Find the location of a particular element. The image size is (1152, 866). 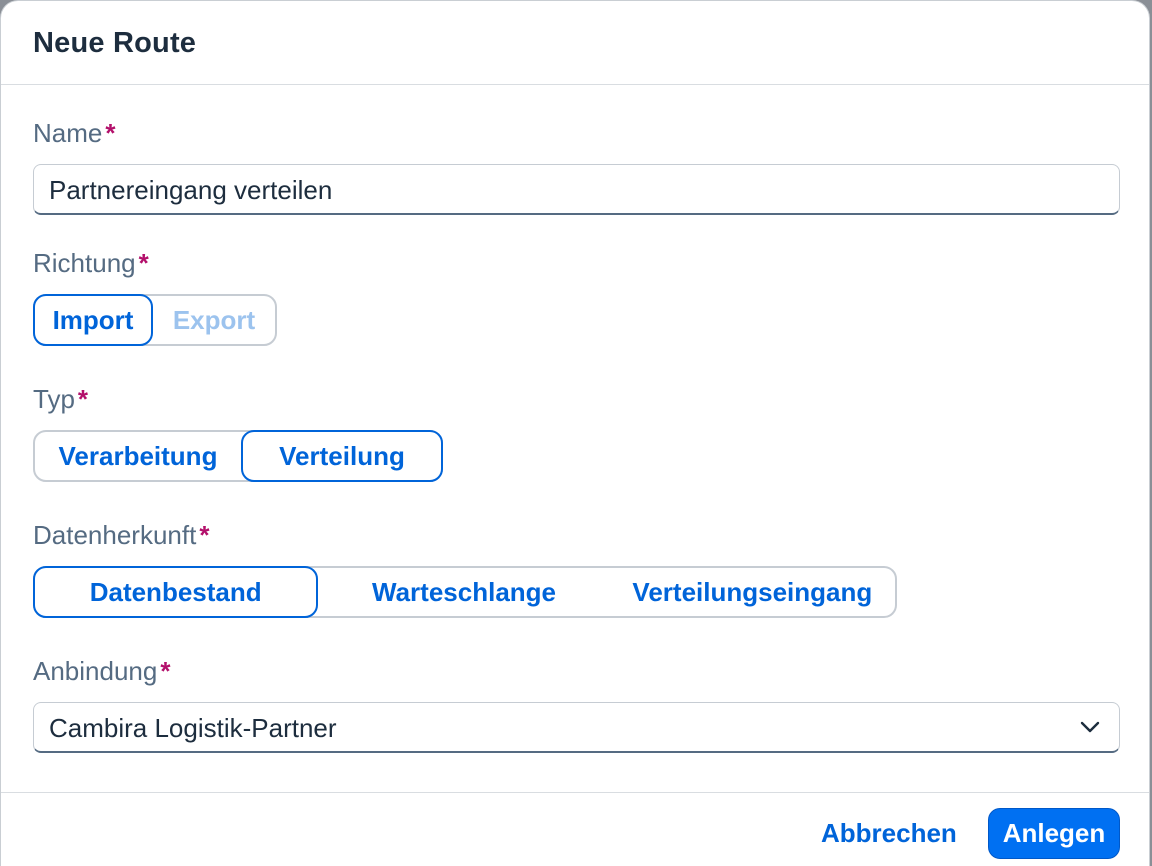

direction-option-export: Export is located at coordinates (214, 319).